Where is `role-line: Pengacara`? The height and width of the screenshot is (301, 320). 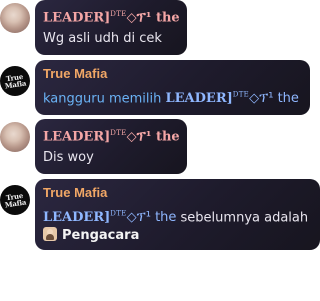
role-line: Pengacara is located at coordinates (177, 236).